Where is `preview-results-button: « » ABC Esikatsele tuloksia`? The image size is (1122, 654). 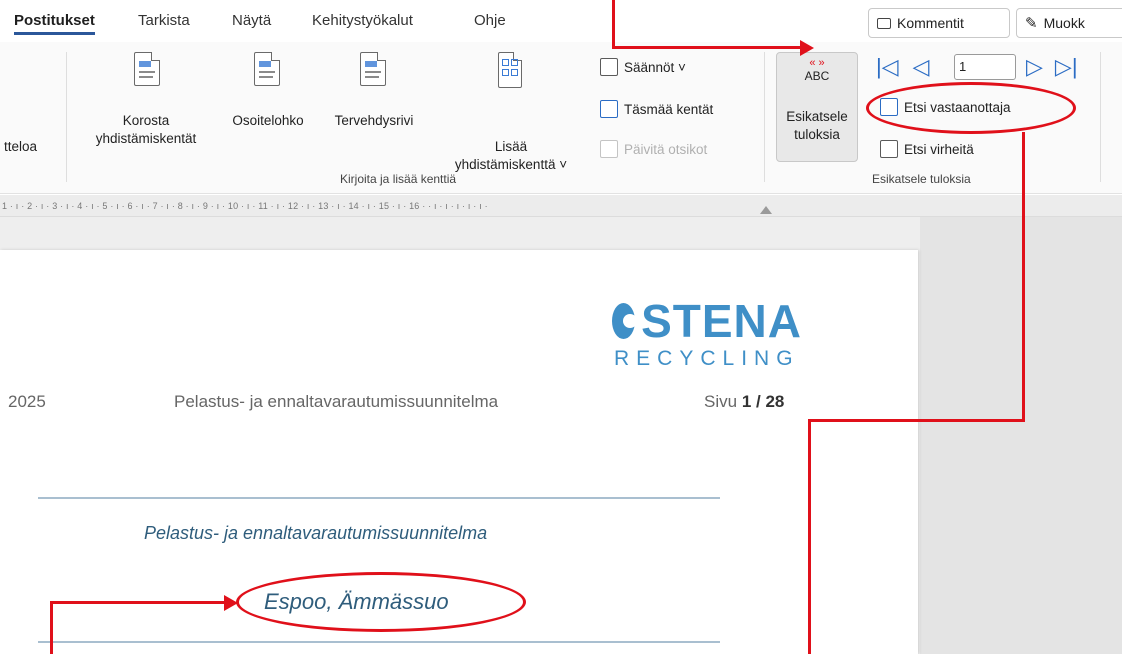
preview-results-button: « » ABC Esikatsele tuloksia is located at coordinates (817, 107).